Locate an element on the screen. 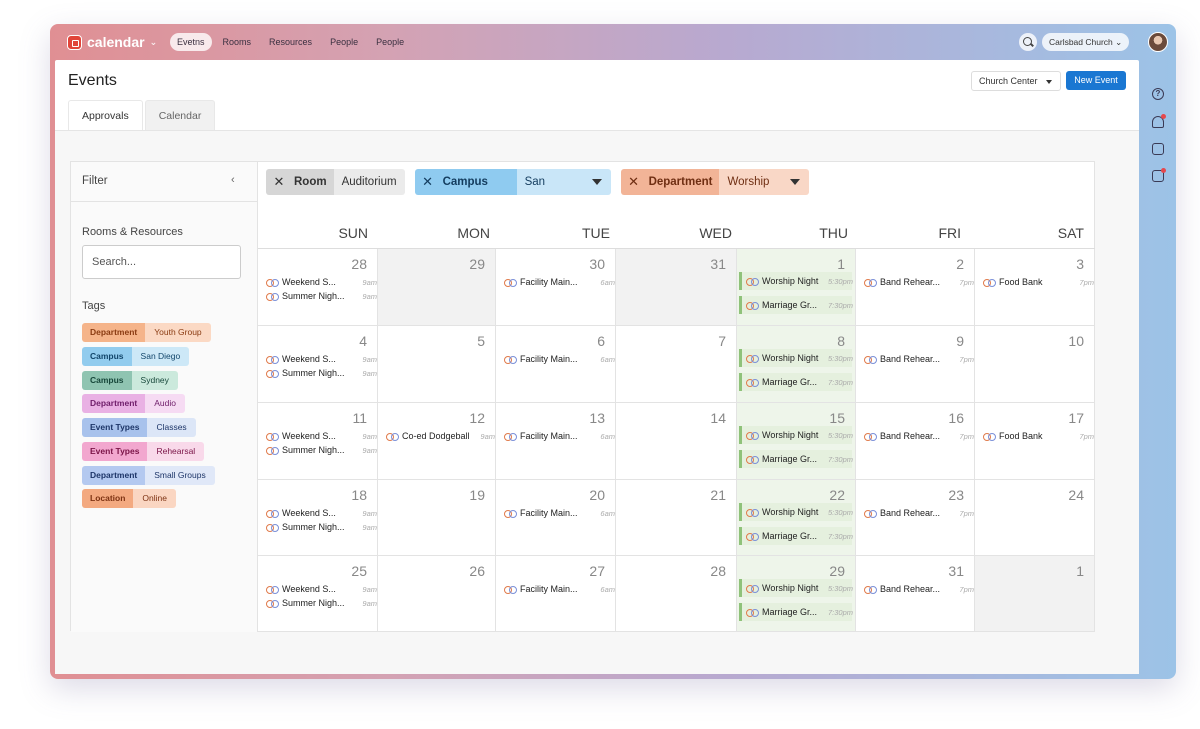  day-cell-wed: 14 is located at coordinates (676, 441).